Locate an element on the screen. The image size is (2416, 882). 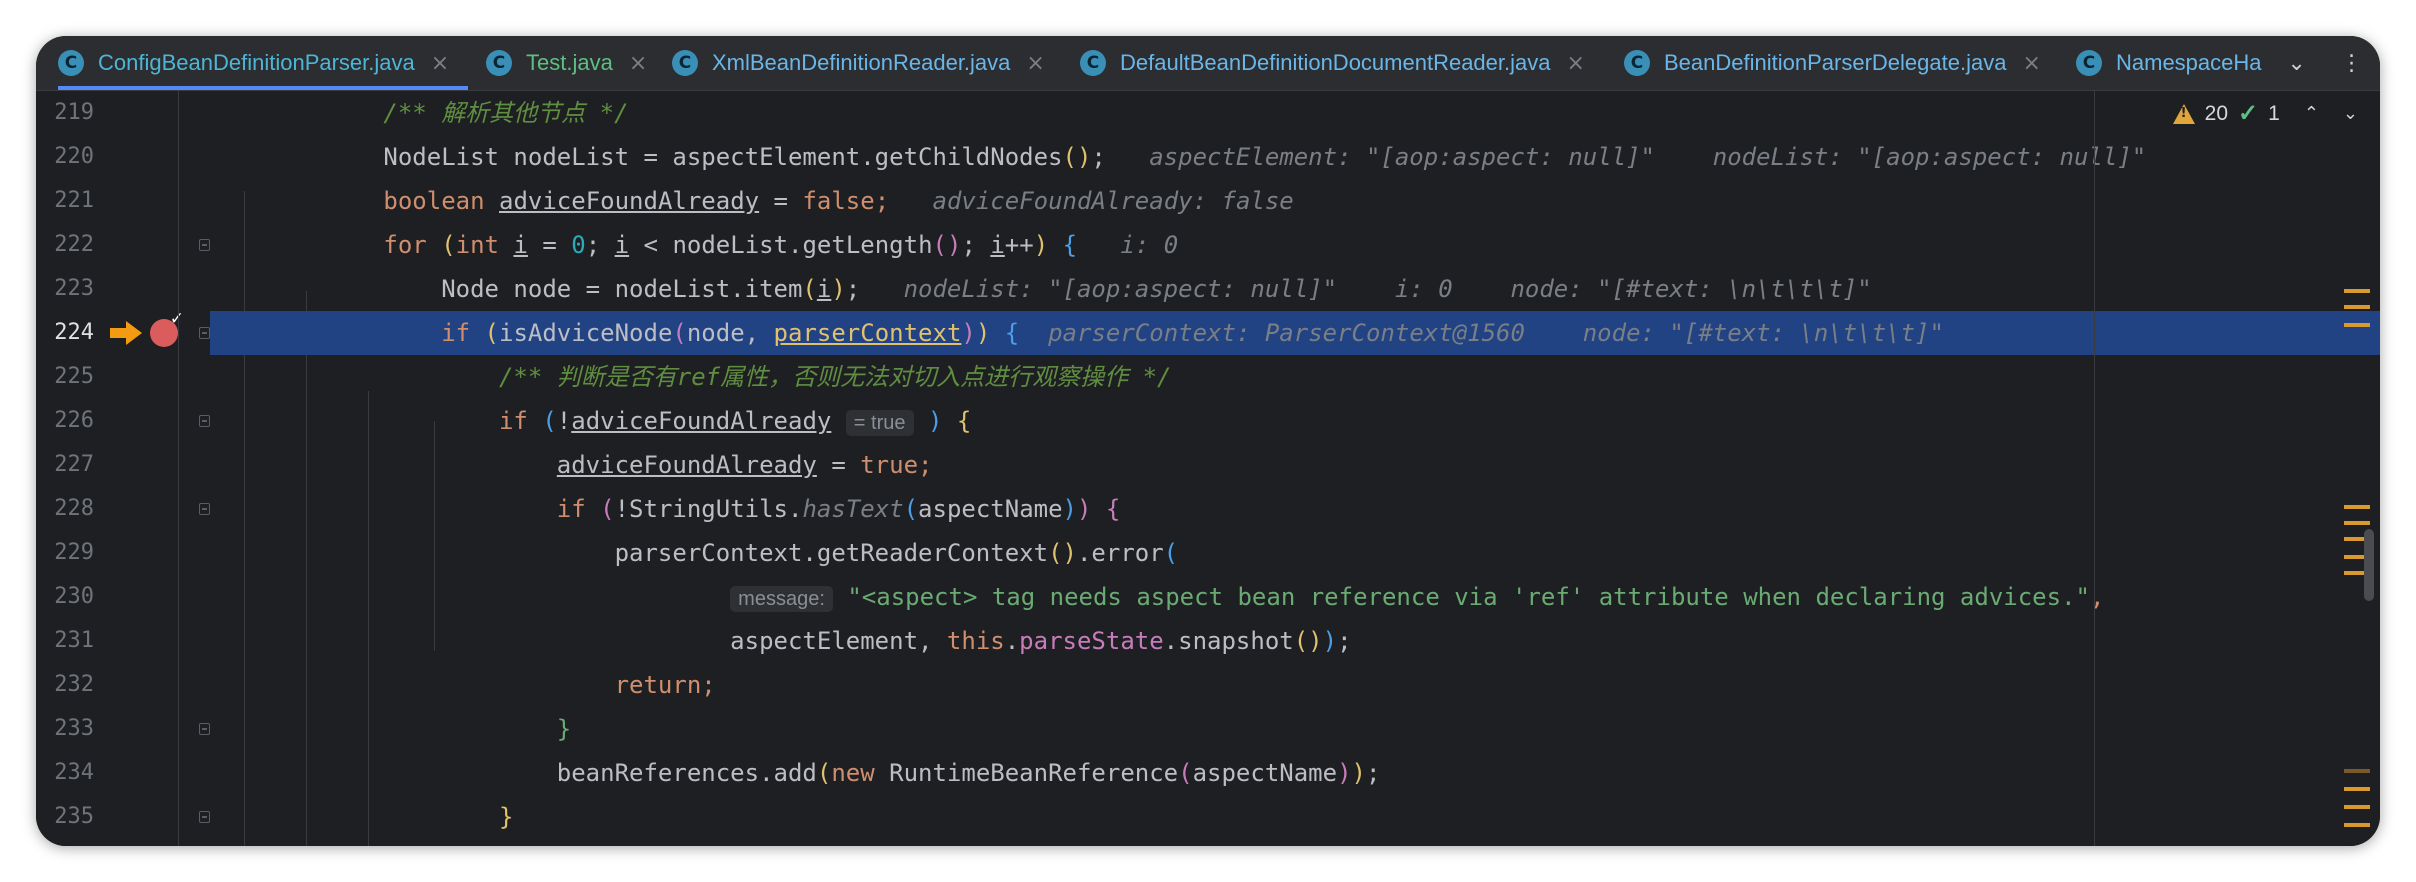
code-token: ! is located at coordinates (564, 421).